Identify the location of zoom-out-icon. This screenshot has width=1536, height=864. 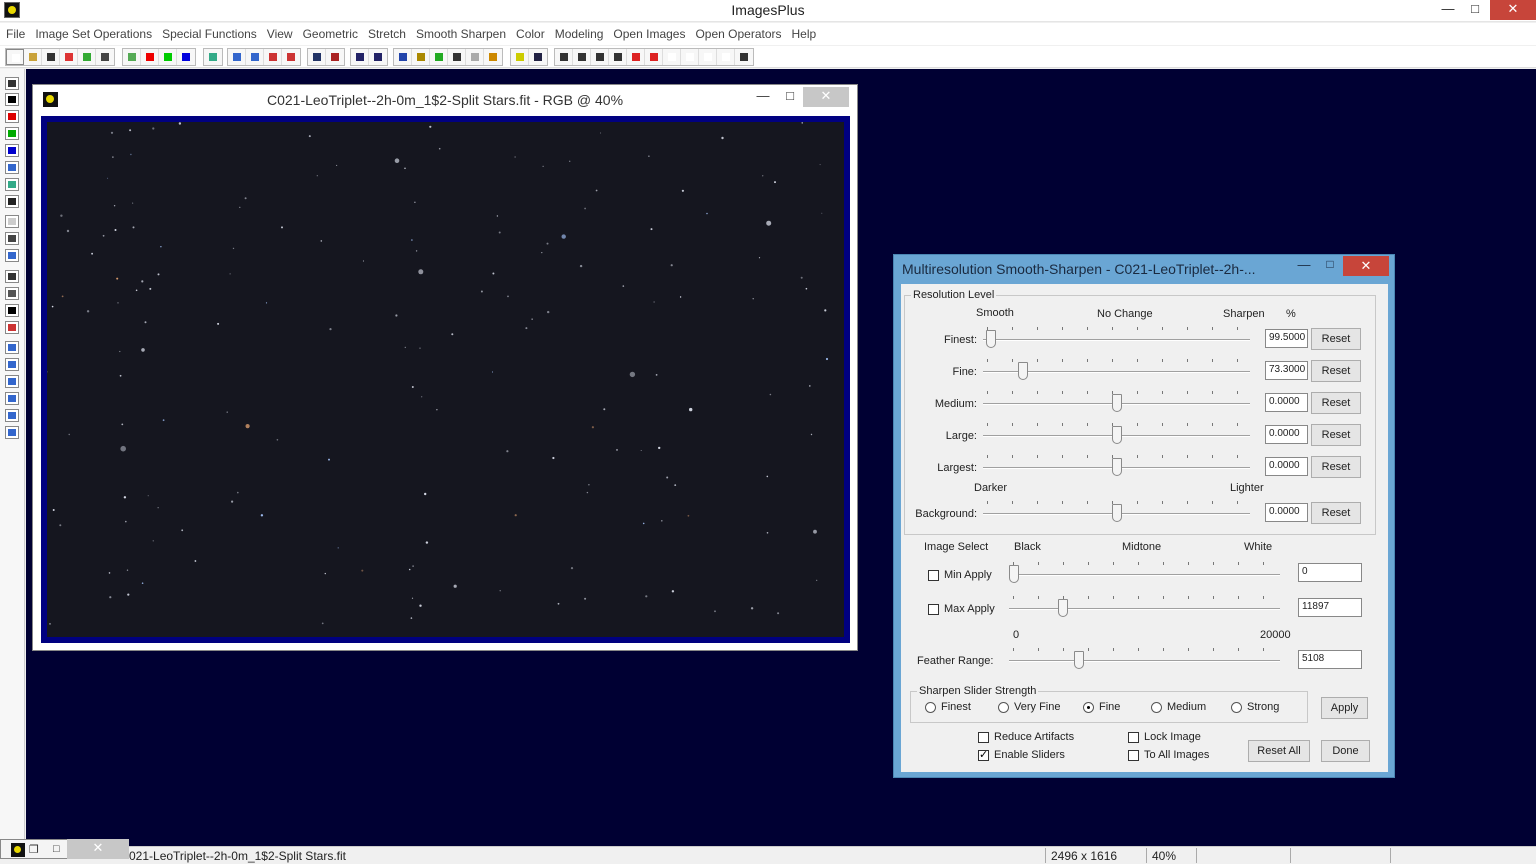
(582, 57).